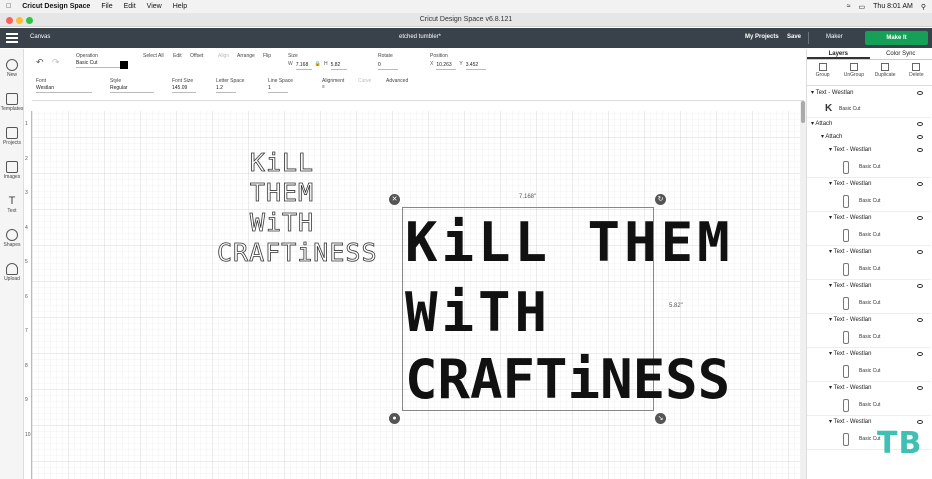 The image size is (932, 479). Describe the element at coordinates (660, 199) in the screenshot. I see `rotate-handle-icon: ↻` at that location.